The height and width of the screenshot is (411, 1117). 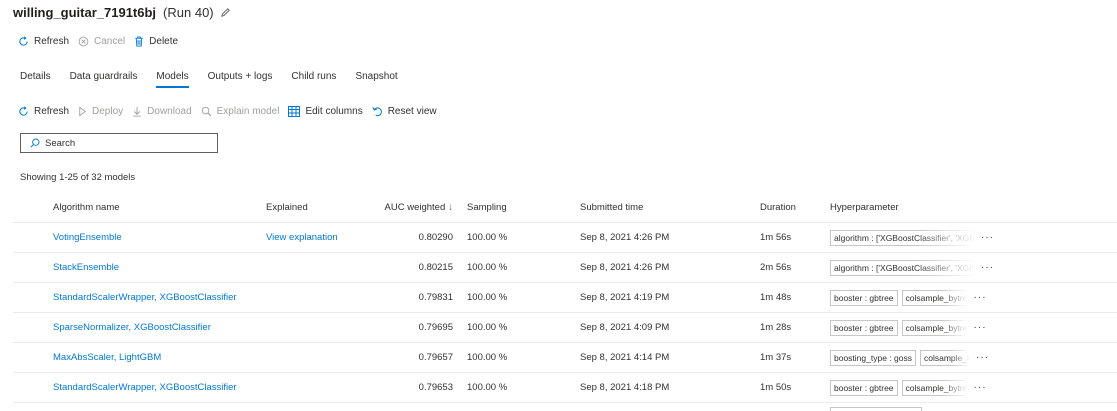 I want to click on edit-columns-button: Edit columns, so click(x=325, y=111).